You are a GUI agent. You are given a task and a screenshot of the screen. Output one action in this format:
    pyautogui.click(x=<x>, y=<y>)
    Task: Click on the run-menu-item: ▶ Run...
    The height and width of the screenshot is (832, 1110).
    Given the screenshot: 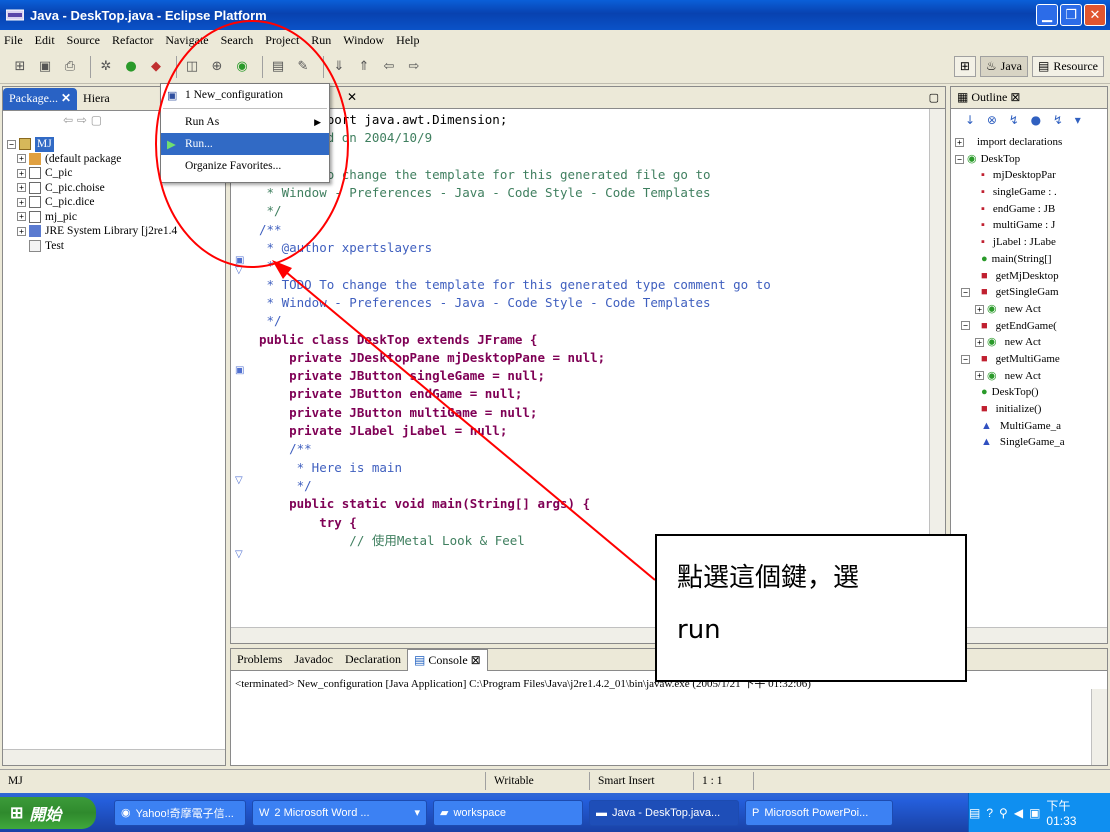 What is the action you would take?
    pyautogui.click(x=245, y=144)
    